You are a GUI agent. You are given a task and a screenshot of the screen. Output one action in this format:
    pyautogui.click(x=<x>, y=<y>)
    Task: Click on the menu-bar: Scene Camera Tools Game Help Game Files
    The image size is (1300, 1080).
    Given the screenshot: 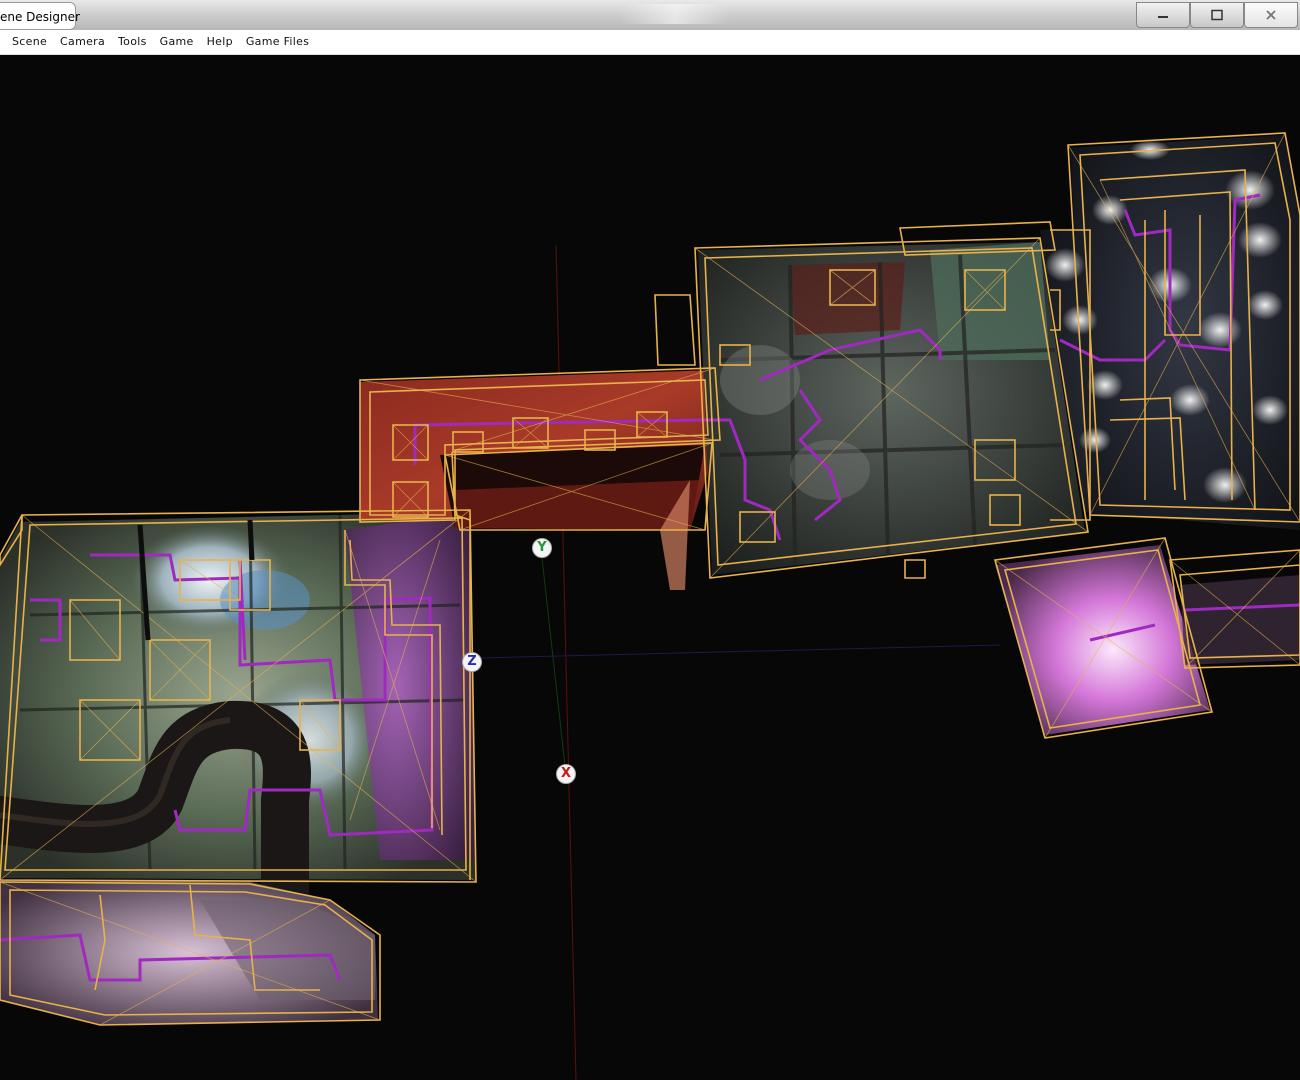 What is the action you would take?
    pyautogui.click(x=650, y=42)
    